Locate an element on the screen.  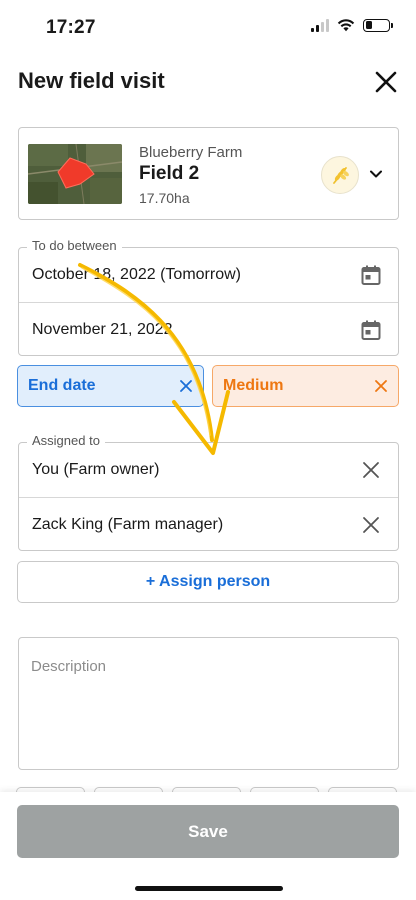
battery-icon is located at coordinates (378, 25).